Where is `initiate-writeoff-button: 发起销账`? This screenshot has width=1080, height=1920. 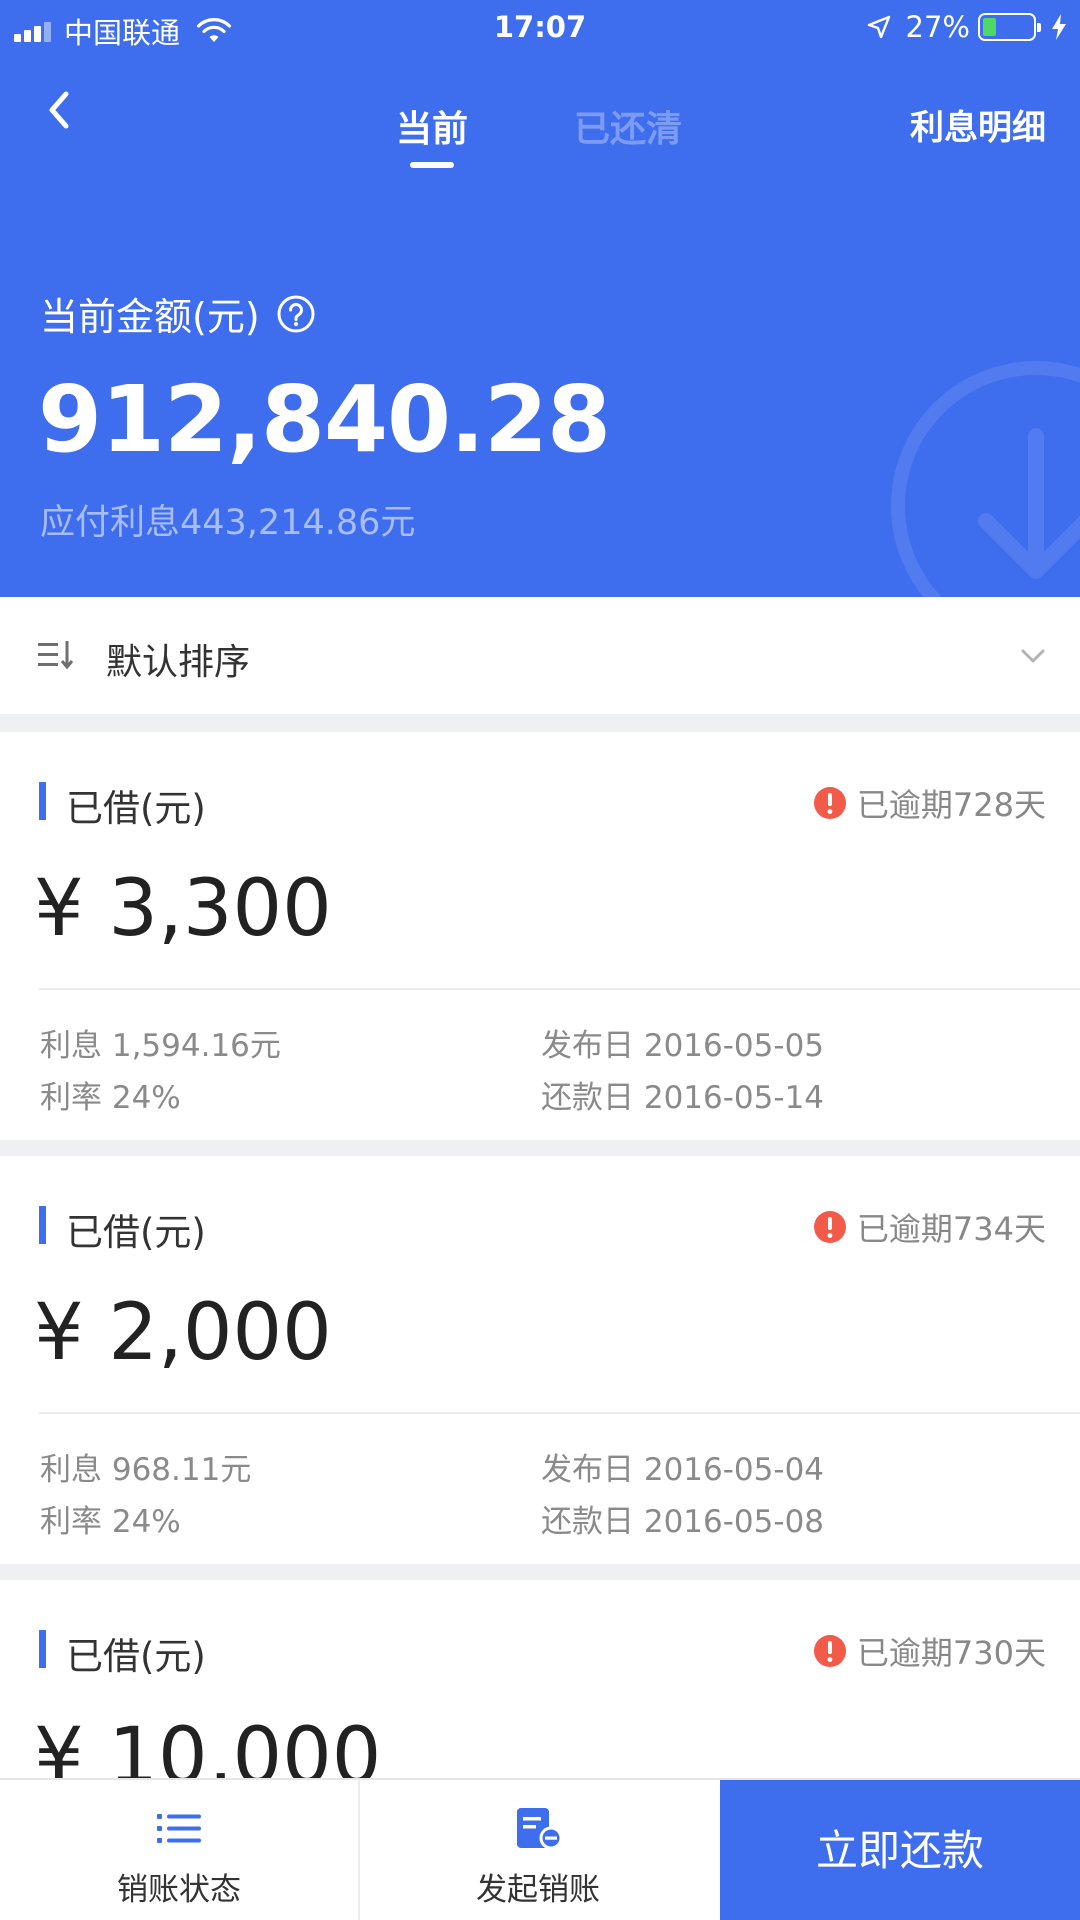
initiate-writeoff-button: 发起销账 is located at coordinates (537, 1850).